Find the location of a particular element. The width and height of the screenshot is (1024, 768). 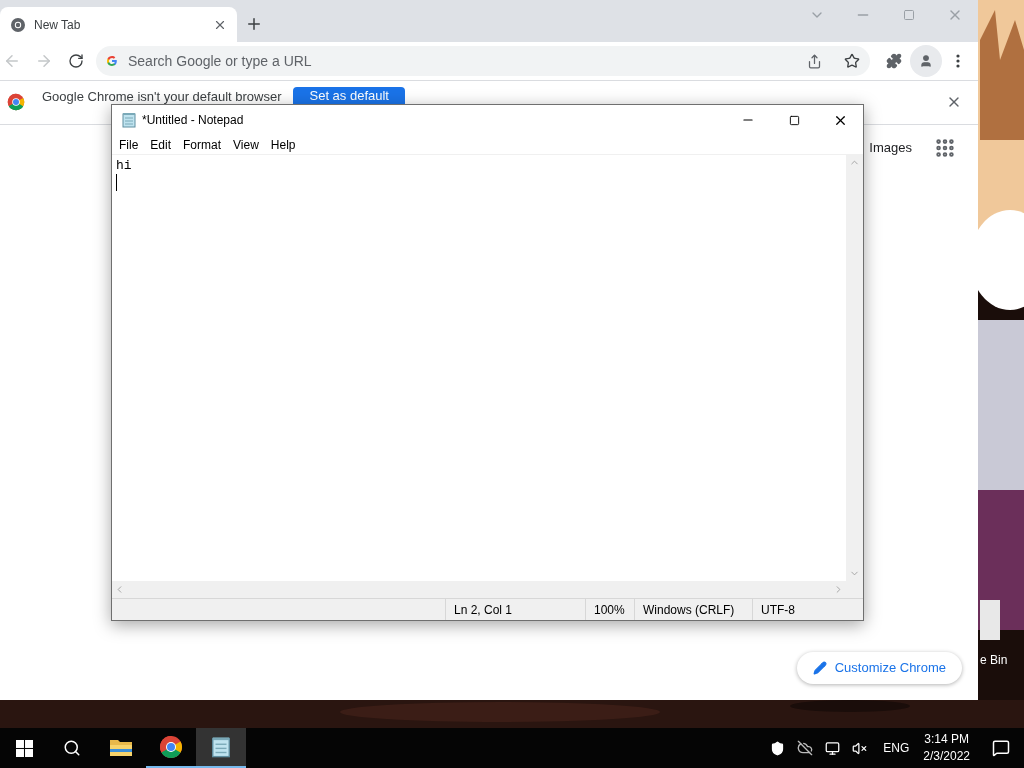

apps-grid-icon is located at coordinates (945, 148).